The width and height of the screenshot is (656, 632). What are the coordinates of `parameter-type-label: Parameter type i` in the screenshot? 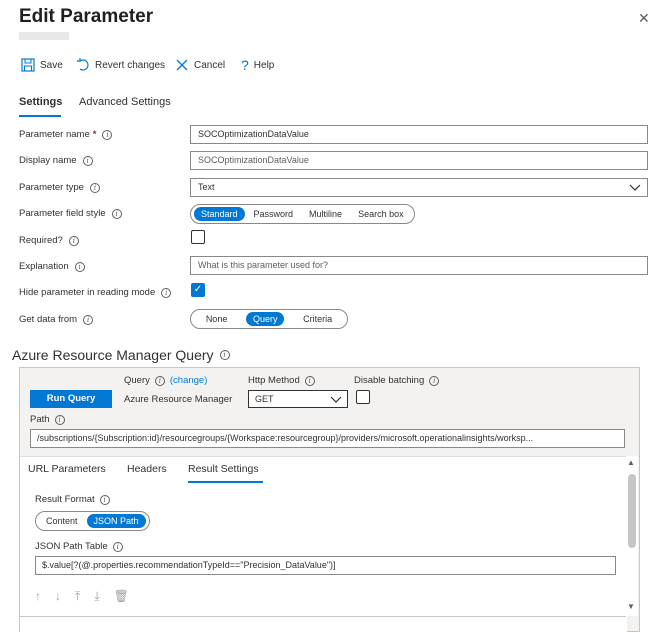 It's located at (59, 187).